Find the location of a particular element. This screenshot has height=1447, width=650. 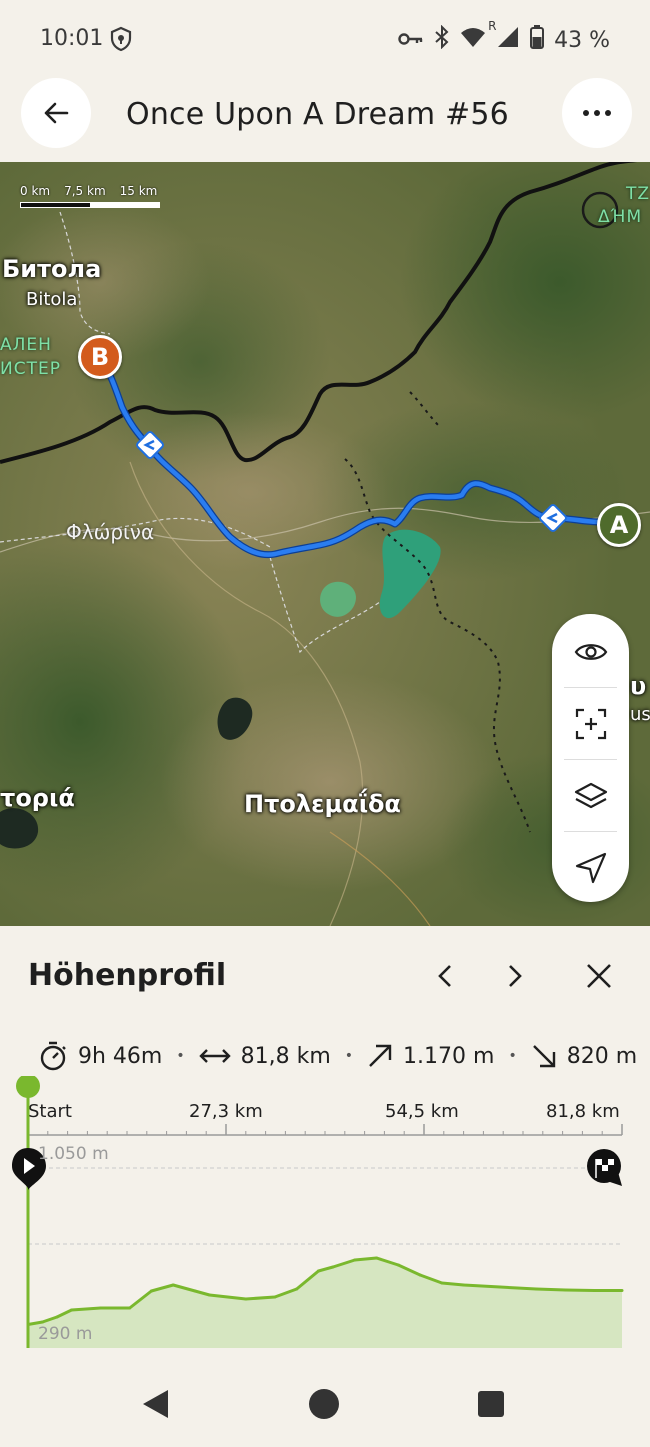

stopwatch-icon is located at coordinates (53, 1056).